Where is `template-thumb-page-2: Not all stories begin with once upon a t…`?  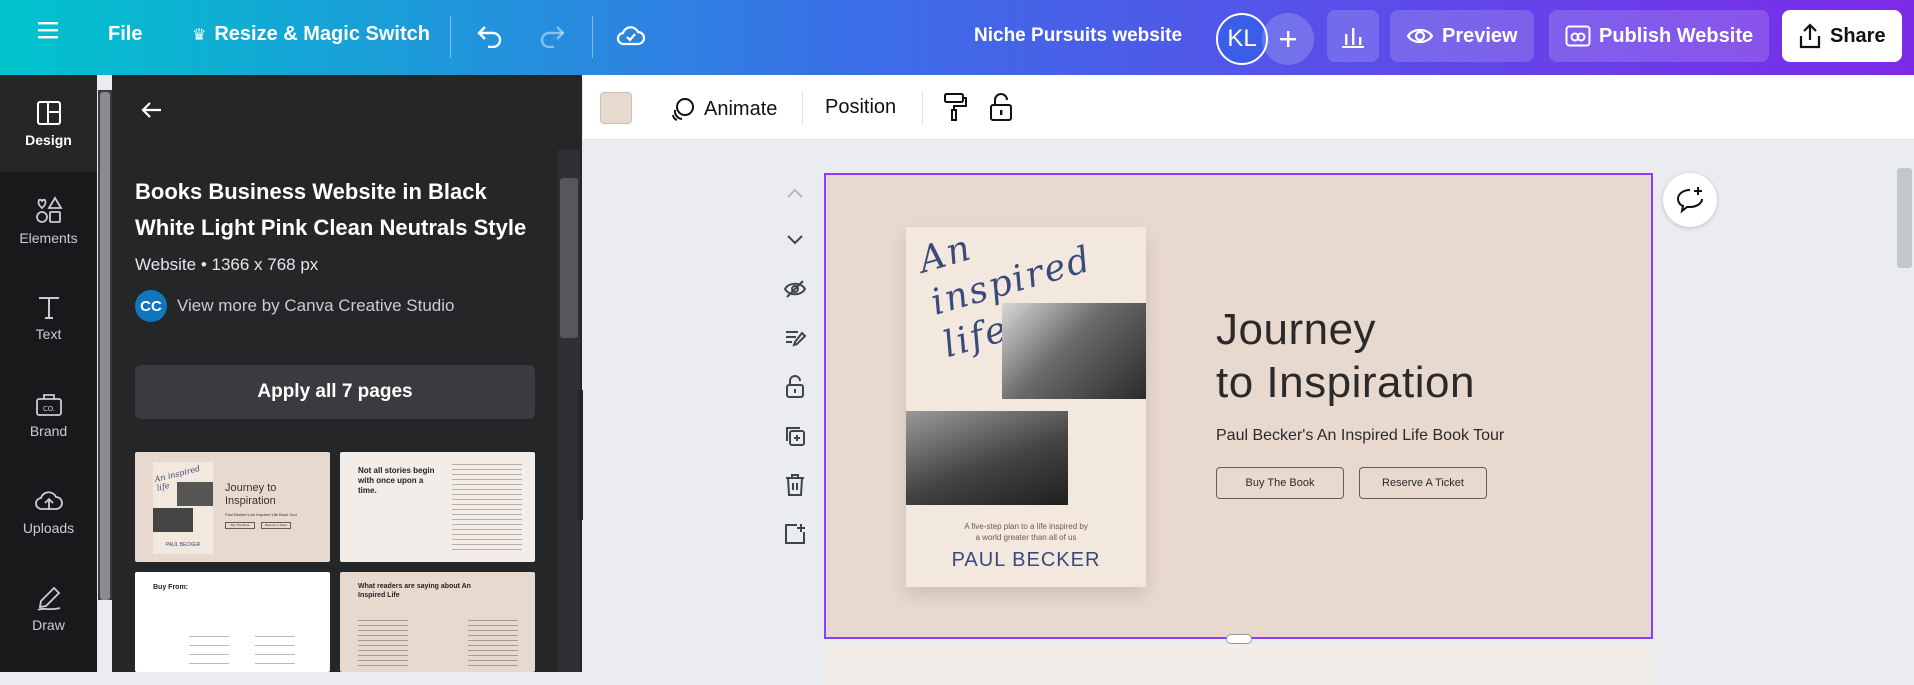 template-thumb-page-2: Not all stories begin with once upon a t… is located at coordinates (437, 507).